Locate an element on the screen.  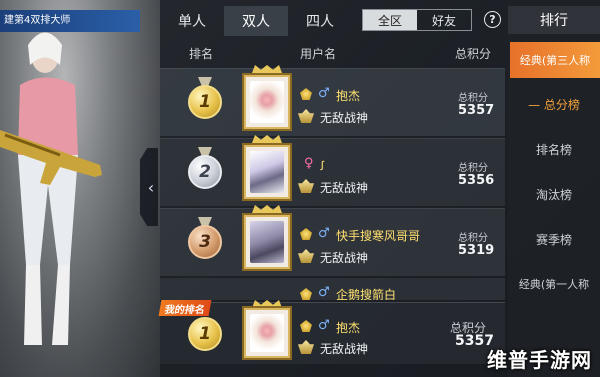
points-value: 5357 is located at coordinates (476, 110).